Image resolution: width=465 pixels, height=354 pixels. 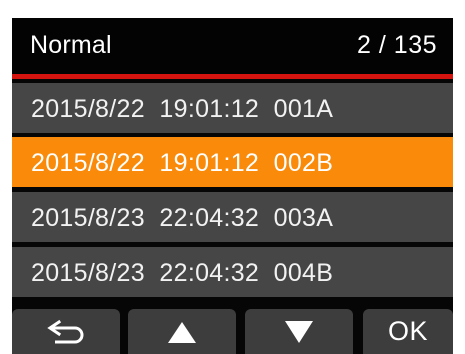 What do you see at coordinates (182, 218) in the screenshot?
I see `file-list-item-label: 2015/8/23 22:04:32 003A` at bounding box center [182, 218].